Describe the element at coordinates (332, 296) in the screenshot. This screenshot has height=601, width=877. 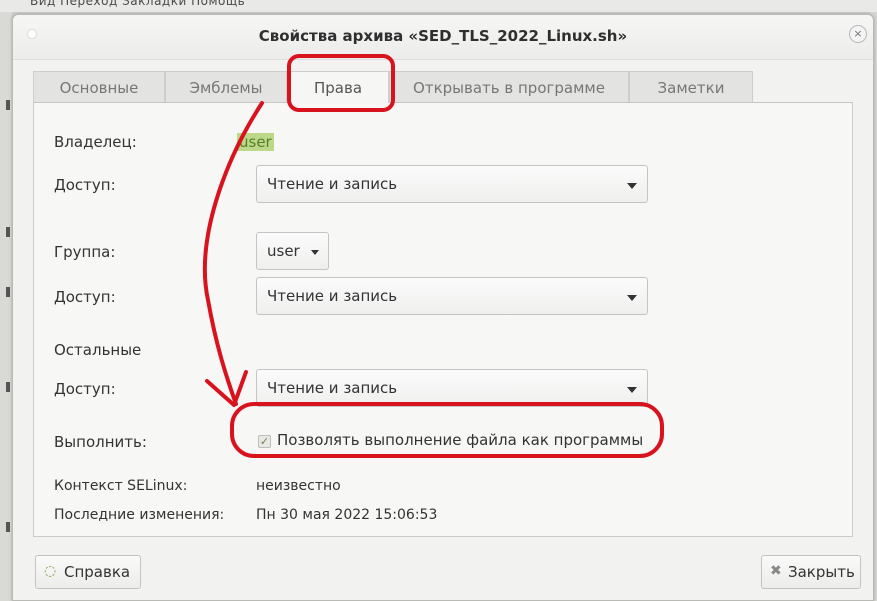
I see `group-access-value: Чтение и запись` at that location.